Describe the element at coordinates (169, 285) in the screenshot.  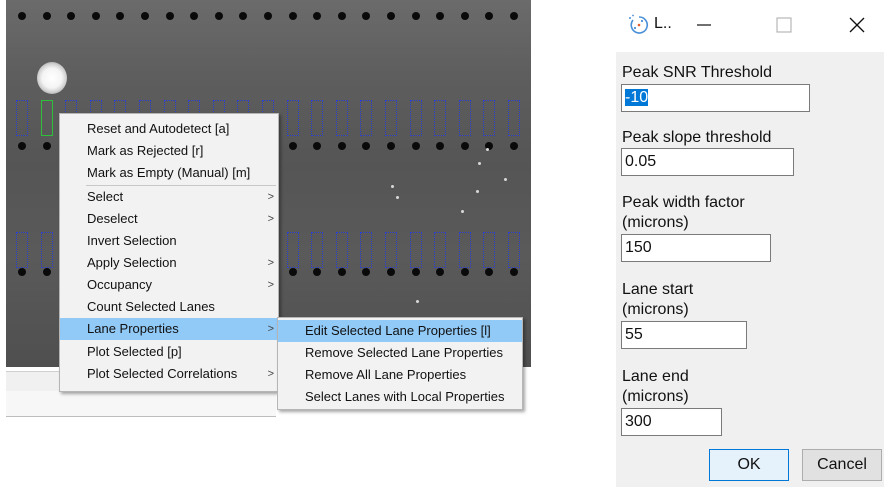
I see `menu-item-occupancy: Occupancy >` at that location.